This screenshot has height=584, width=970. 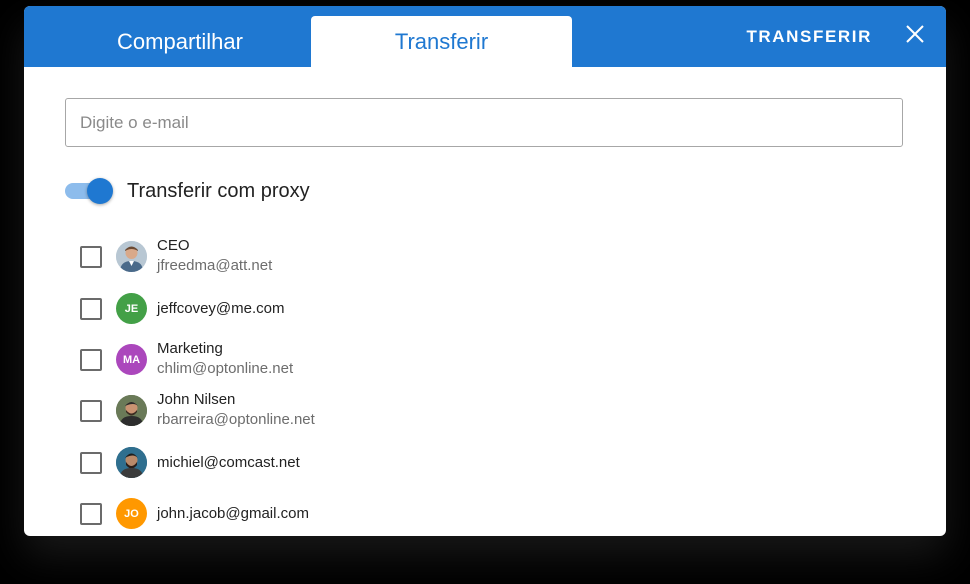 What do you see at coordinates (100, 191) in the screenshot?
I see `toggle-knob` at bounding box center [100, 191].